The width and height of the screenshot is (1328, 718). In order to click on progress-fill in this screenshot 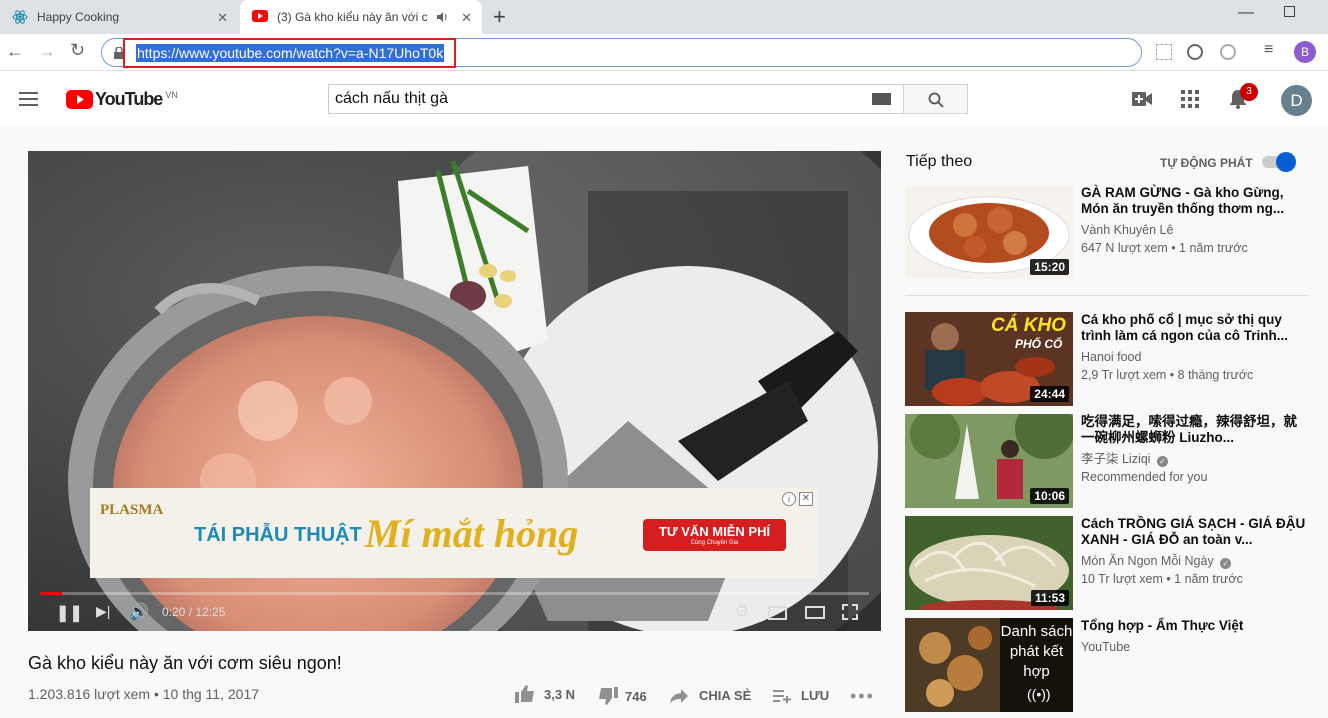, I will do `click(51, 593)`.